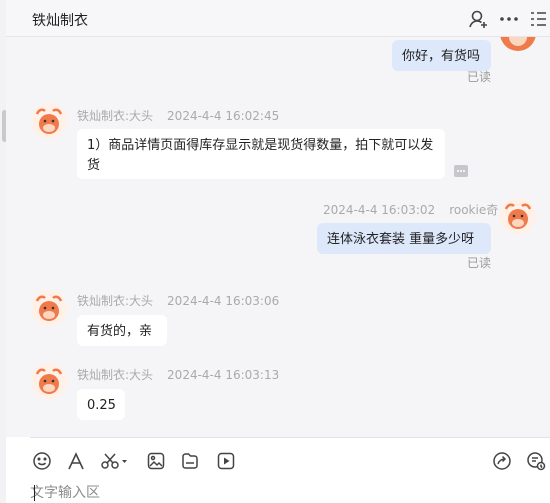 Image resolution: width=550 pixels, height=503 pixels. Describe the element at coordinates (223, 375) in the screenshot. I see `message-time: 2024-4-4 16:03:13` at that location.